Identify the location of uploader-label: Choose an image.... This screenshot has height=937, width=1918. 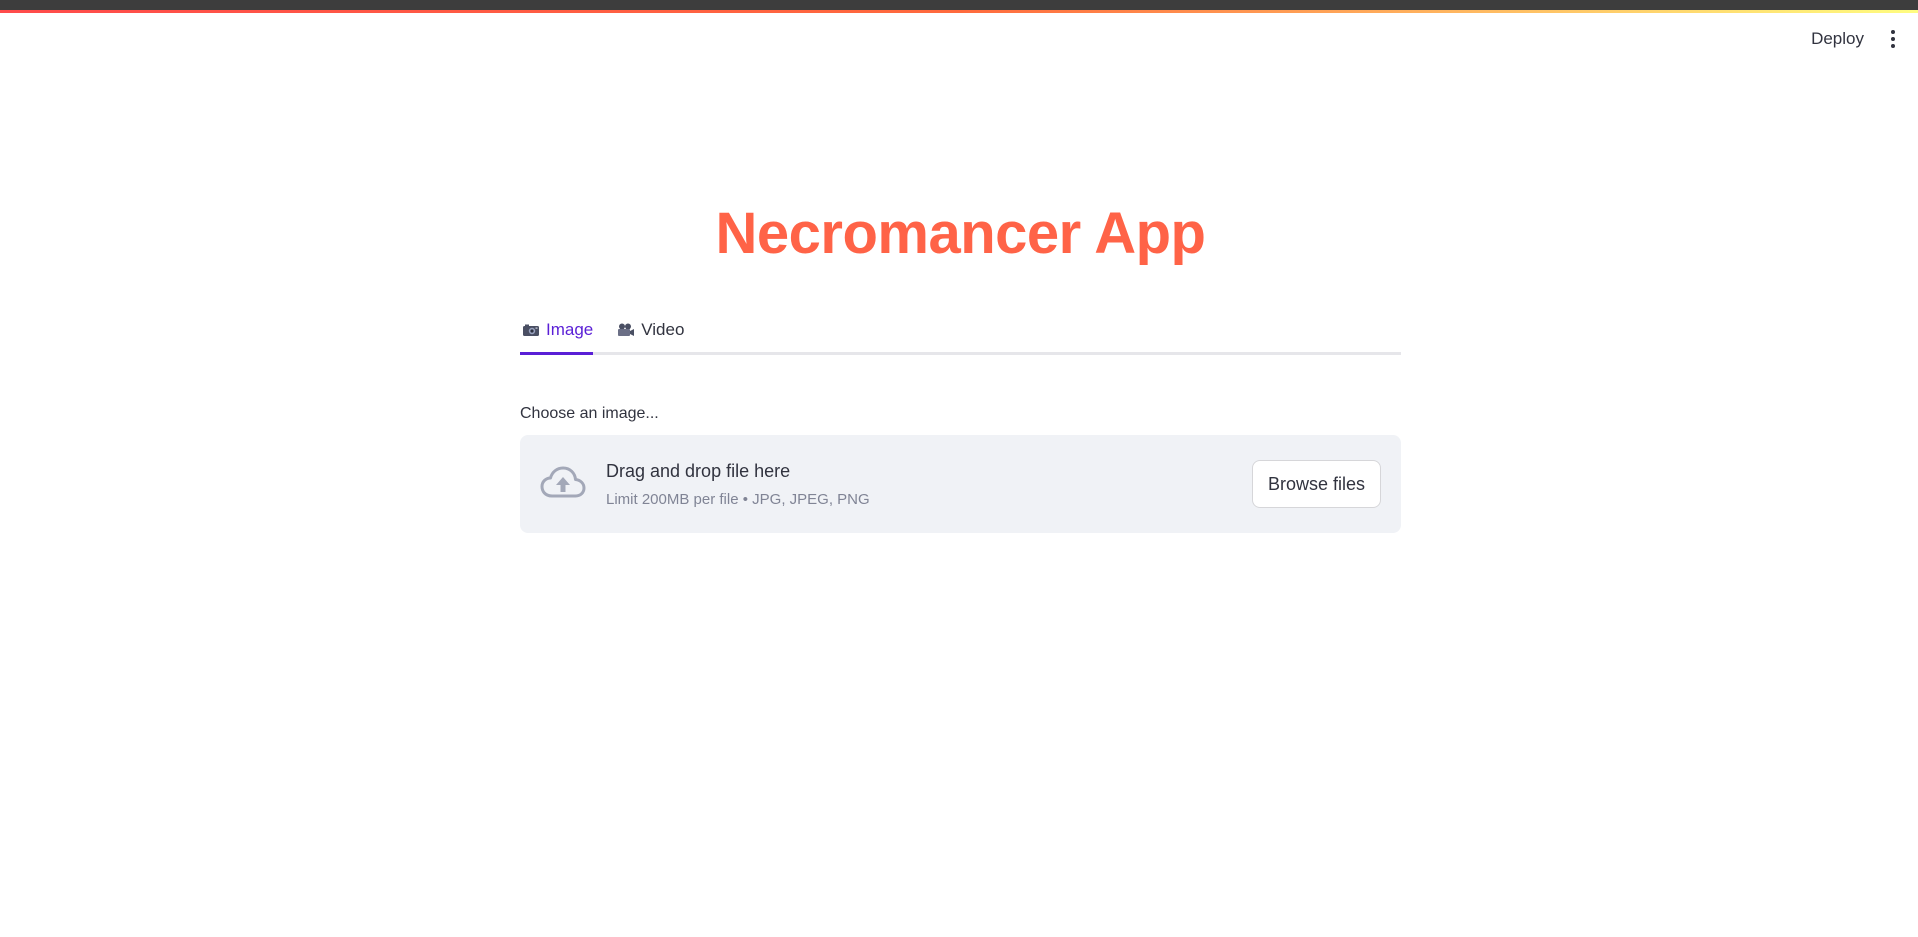
(589, 413).